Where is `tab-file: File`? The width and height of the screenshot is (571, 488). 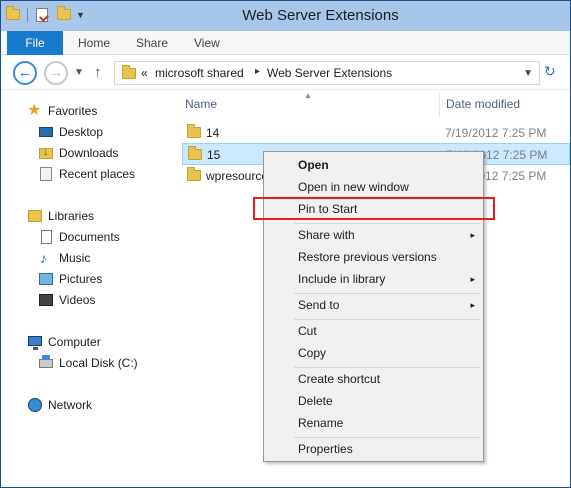 tab-file: File is located at coordinates (35, 43).